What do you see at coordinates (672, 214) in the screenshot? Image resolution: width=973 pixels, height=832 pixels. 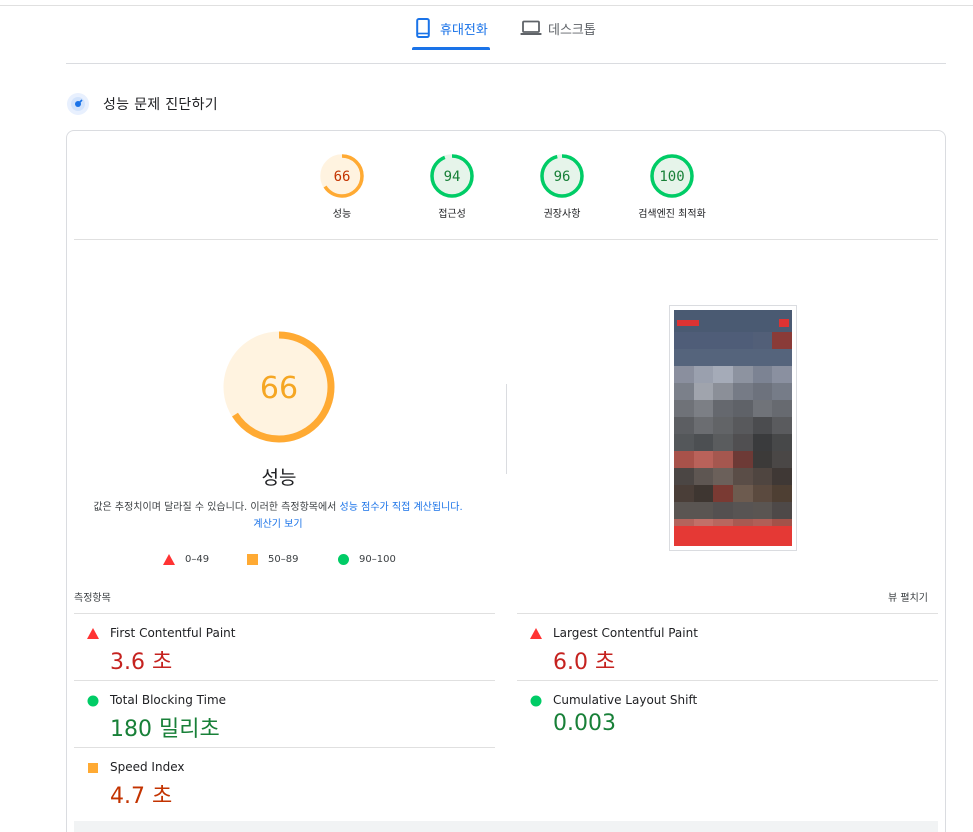 I see `gauge-label: 검색엔진 최적화` at bounding box center [672, 214].